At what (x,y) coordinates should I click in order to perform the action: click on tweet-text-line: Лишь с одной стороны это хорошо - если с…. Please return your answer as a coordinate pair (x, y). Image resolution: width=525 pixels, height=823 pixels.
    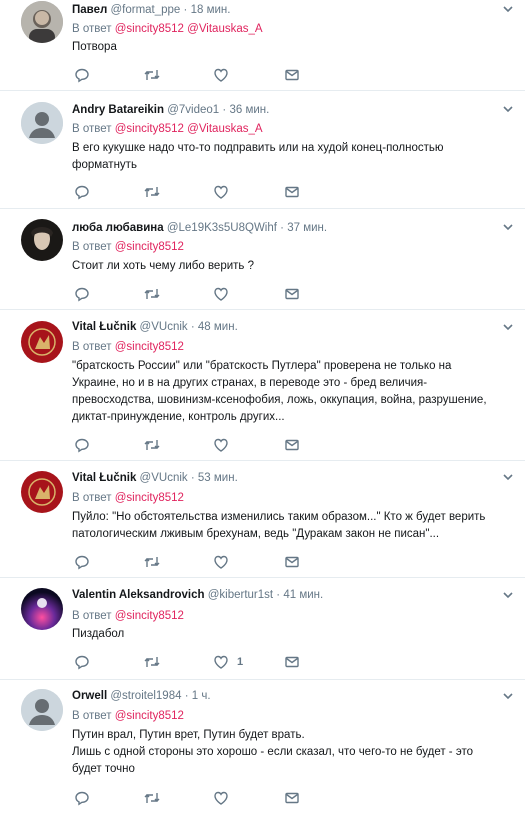
    Looking at the image, I should click on (272, 752).